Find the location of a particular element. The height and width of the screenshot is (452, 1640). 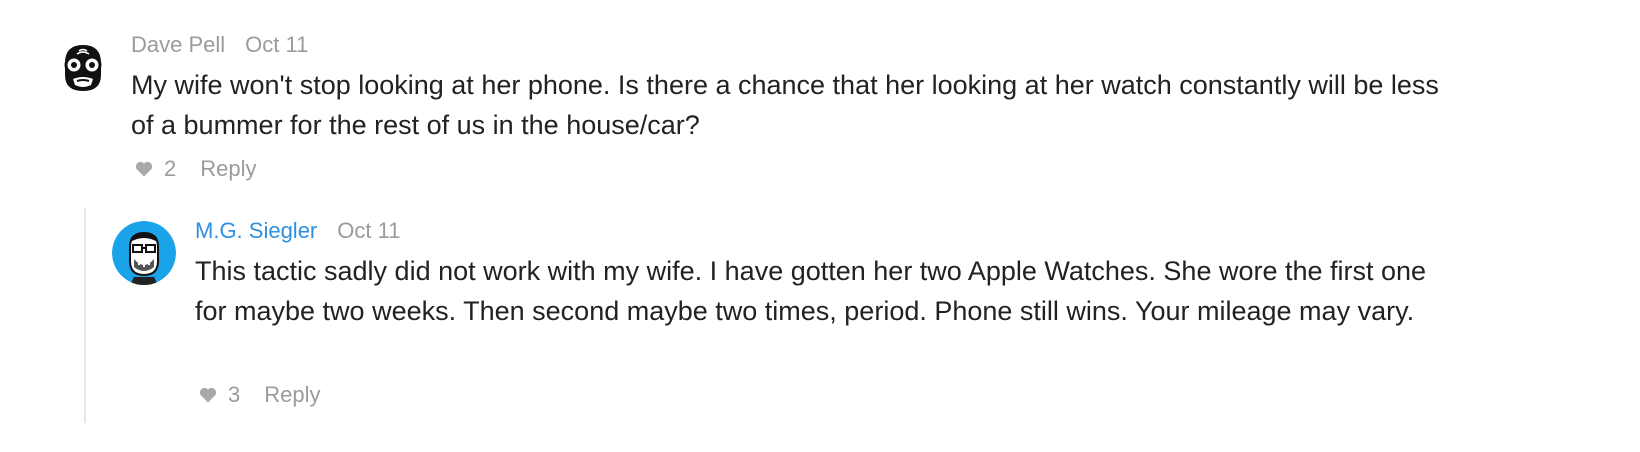

avatar-dave-pell is located at coordinates (83, 68).